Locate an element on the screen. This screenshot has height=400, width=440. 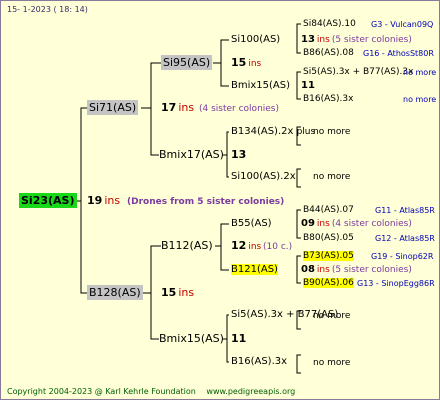
sds-queen: B134(AS).2x plus is located at coordinates (273, 132).